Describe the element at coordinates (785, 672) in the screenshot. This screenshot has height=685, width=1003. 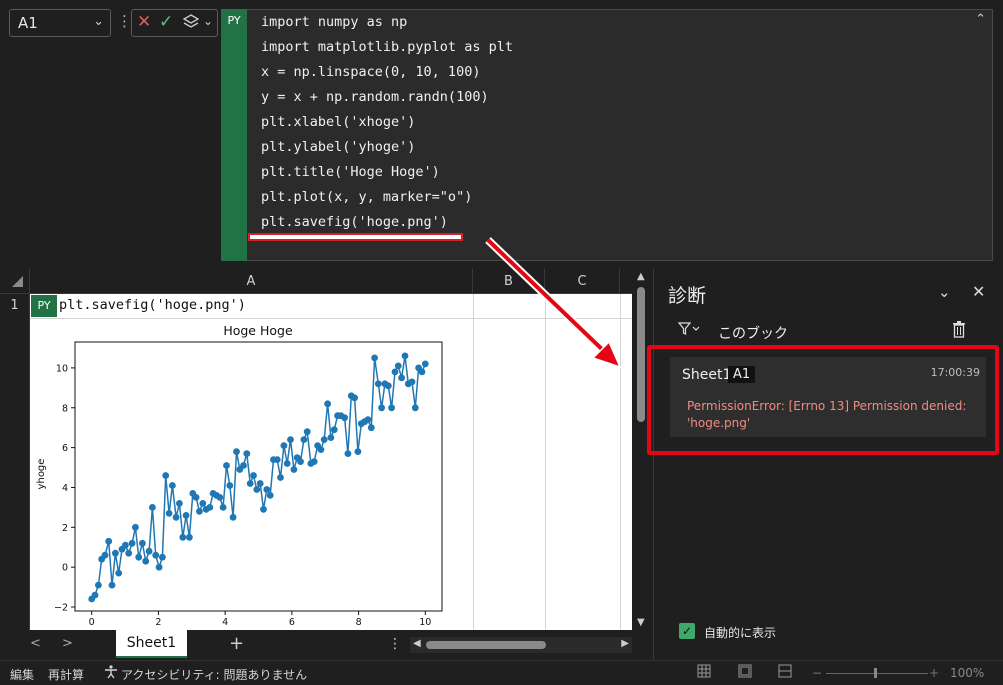
I see `page-break-icon` at that location.